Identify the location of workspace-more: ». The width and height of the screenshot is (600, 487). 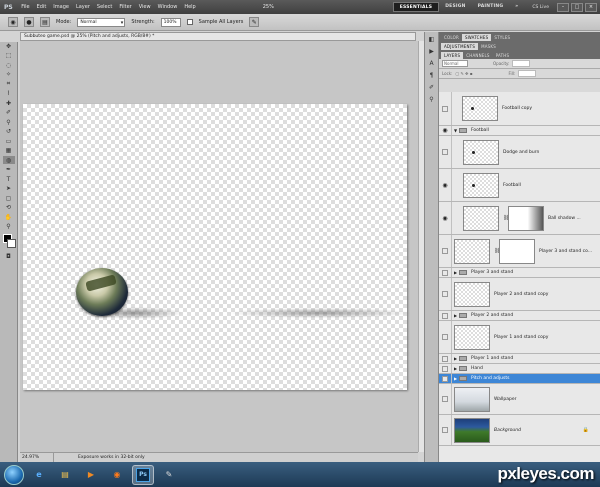
(516, 7).